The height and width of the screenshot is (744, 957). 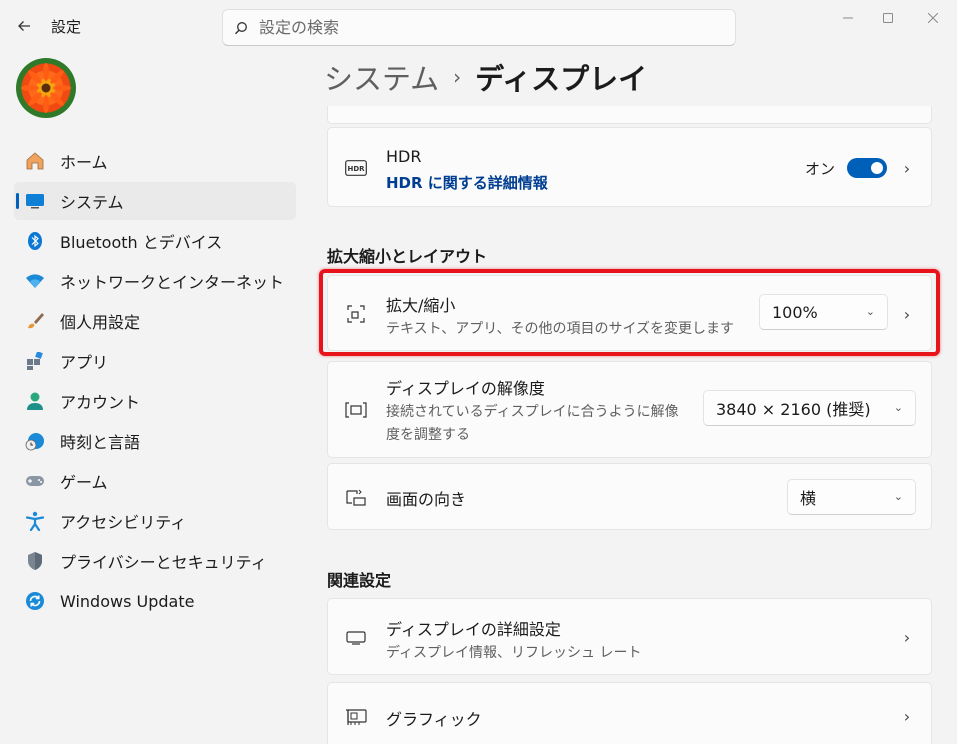 I want to click on hdr-card: HDR HDR HDR に関する詳細情報 オン ›, so click(x=629, y=167).